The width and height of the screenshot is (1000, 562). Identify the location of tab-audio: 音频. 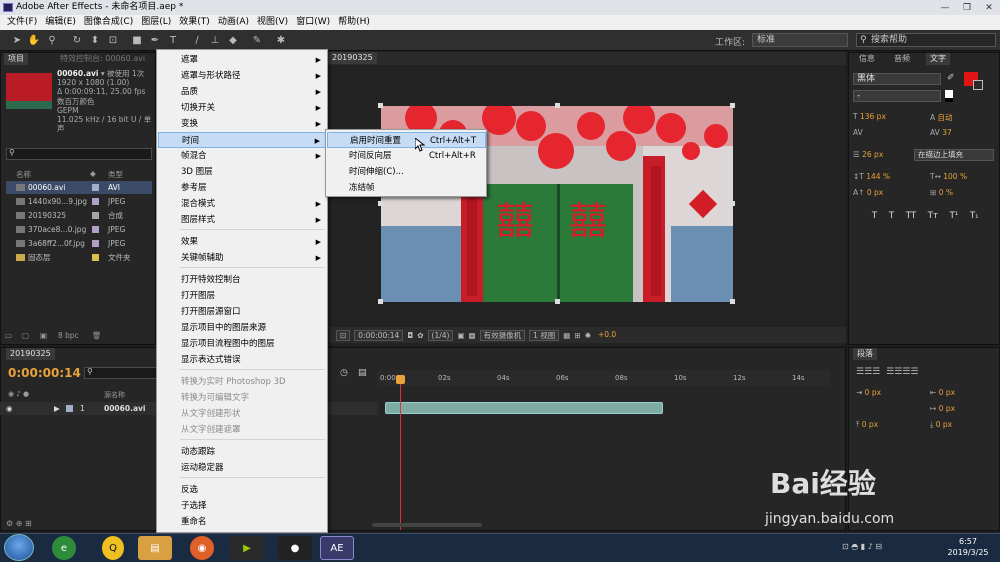
(902, 59).